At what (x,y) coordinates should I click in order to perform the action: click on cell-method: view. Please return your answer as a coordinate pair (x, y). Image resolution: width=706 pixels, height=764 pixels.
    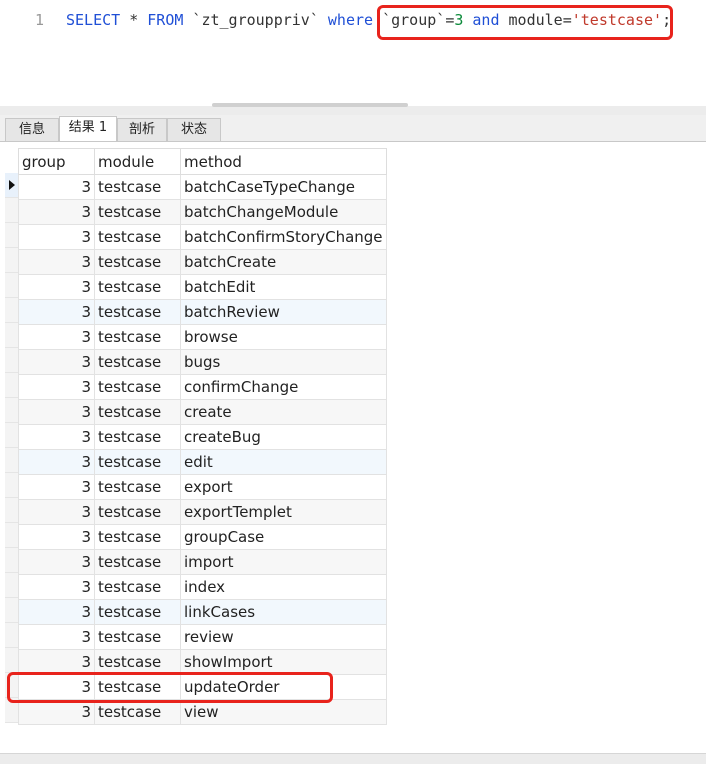
    Looking at the image, I should click on (283, 712).